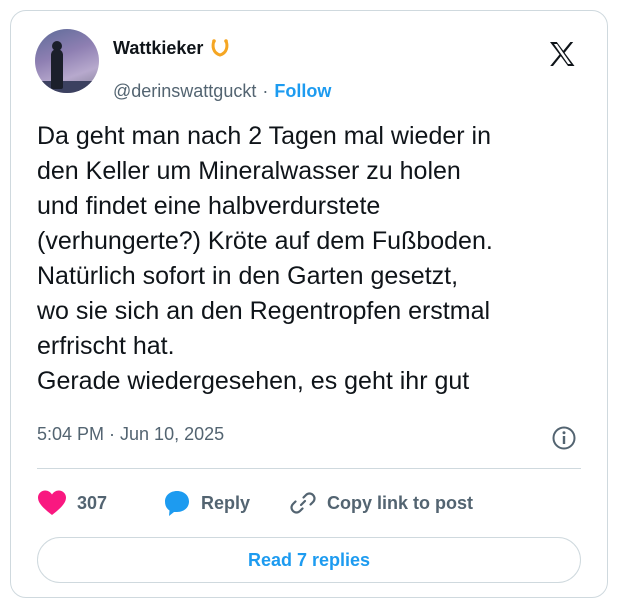 The width and height of the screenshot is (620, 610). What do you see at coordinates (303, 503) in the screenshot?
I see `link-icon` at bounding box center [303, 503].